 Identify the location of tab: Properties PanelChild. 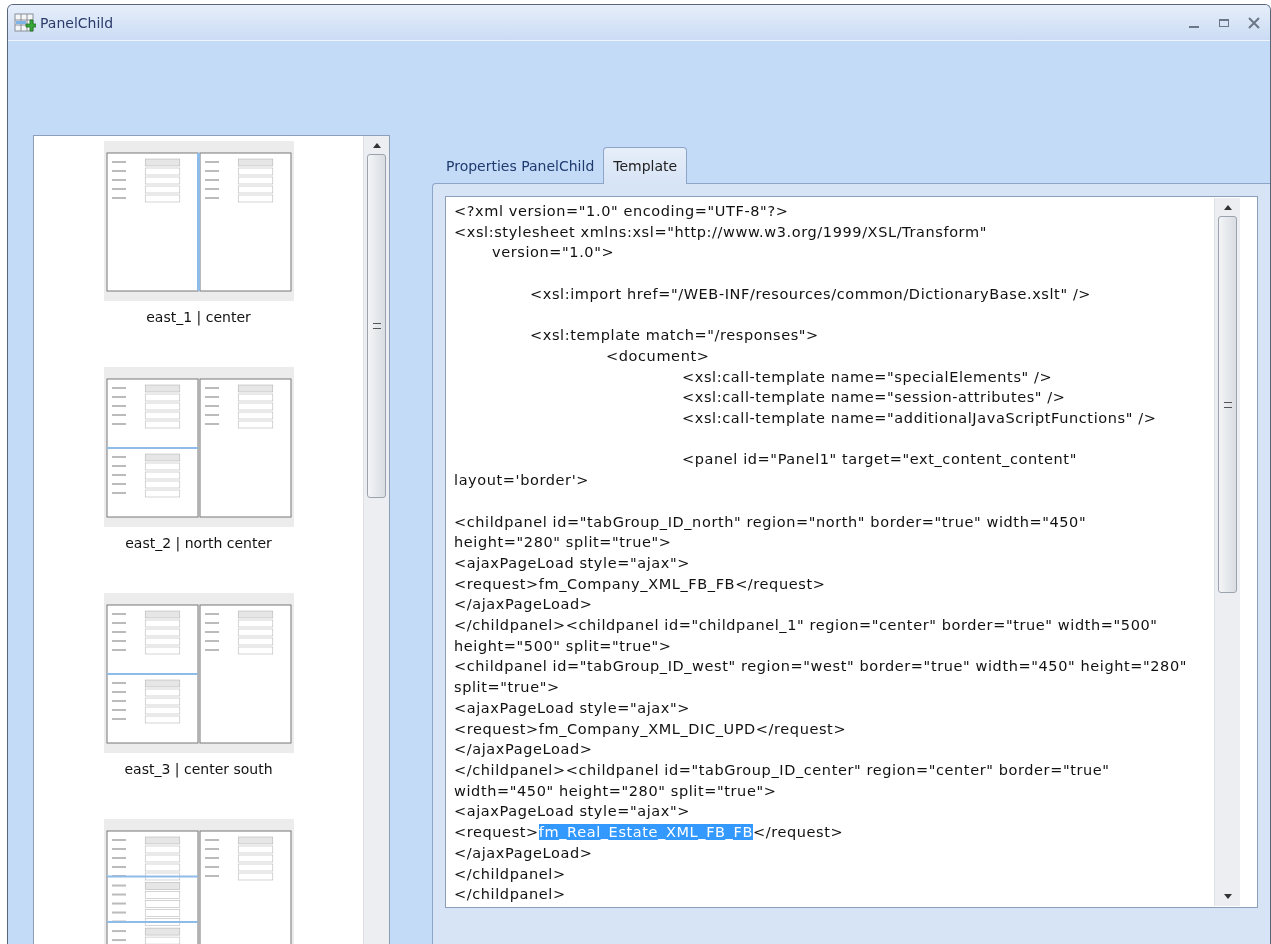
(520, 165).